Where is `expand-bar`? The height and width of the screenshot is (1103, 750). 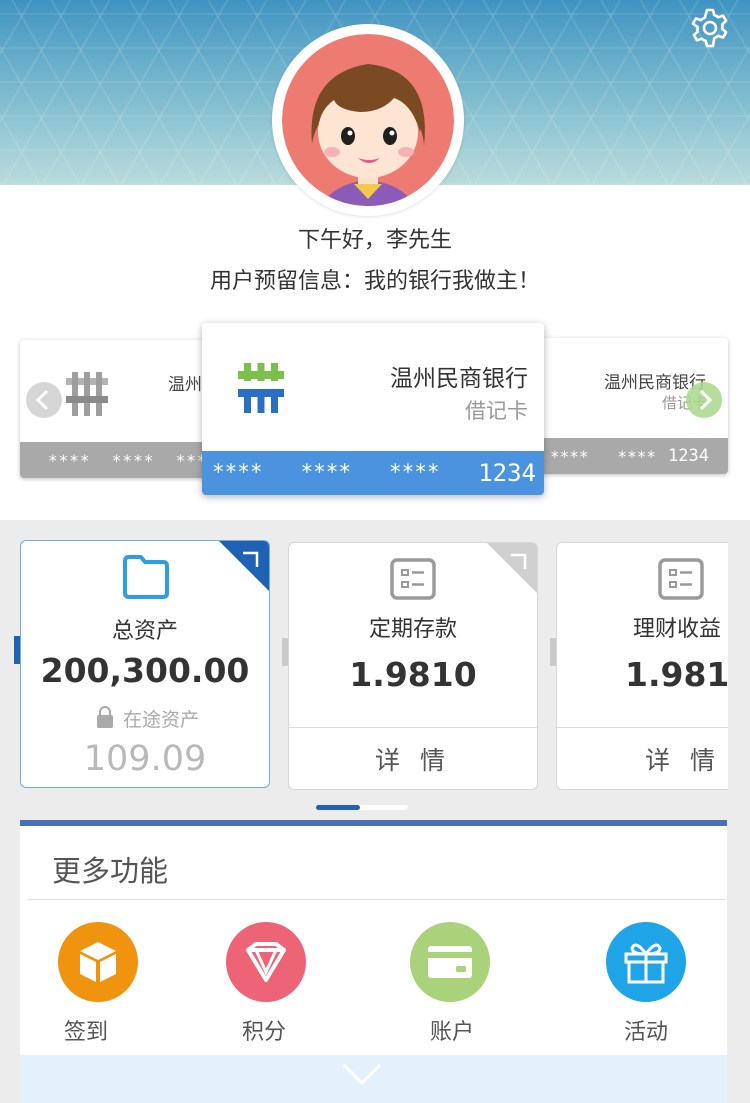
expand-bar is located at coordinates (373, 1079).